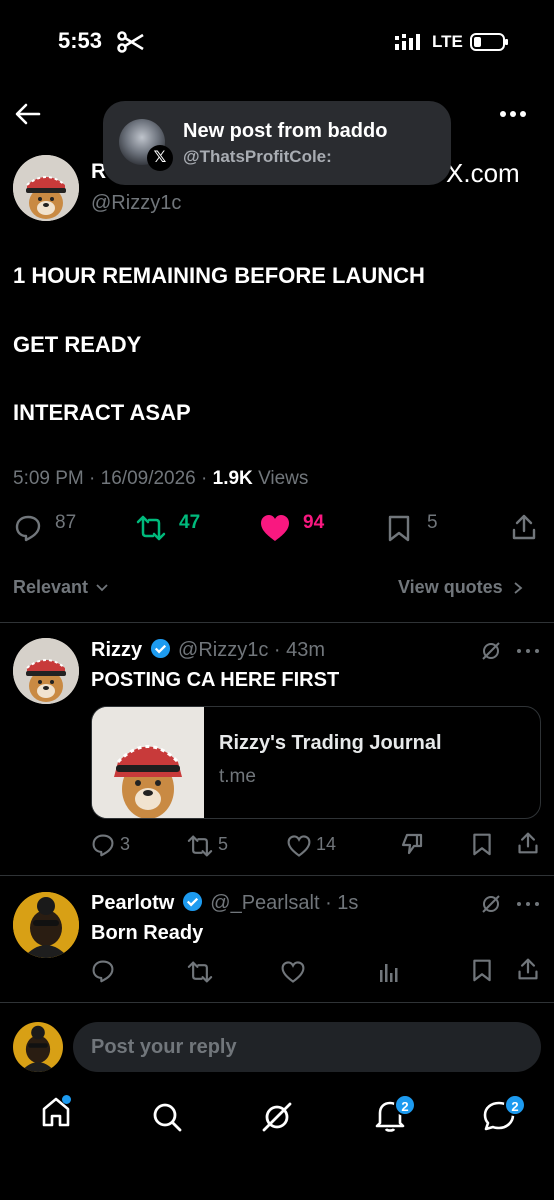 The image size is (554, 1200). Describe the element at coordinates (132, 903) in the screenshot. I see `reply-author-name: Pearlotw` at that location.